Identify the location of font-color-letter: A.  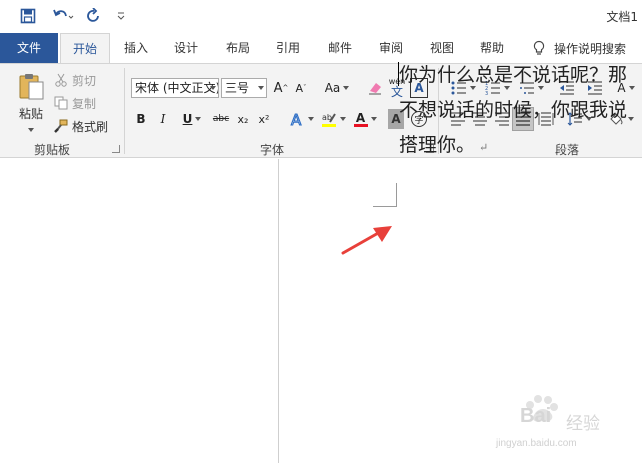
(360, 117).